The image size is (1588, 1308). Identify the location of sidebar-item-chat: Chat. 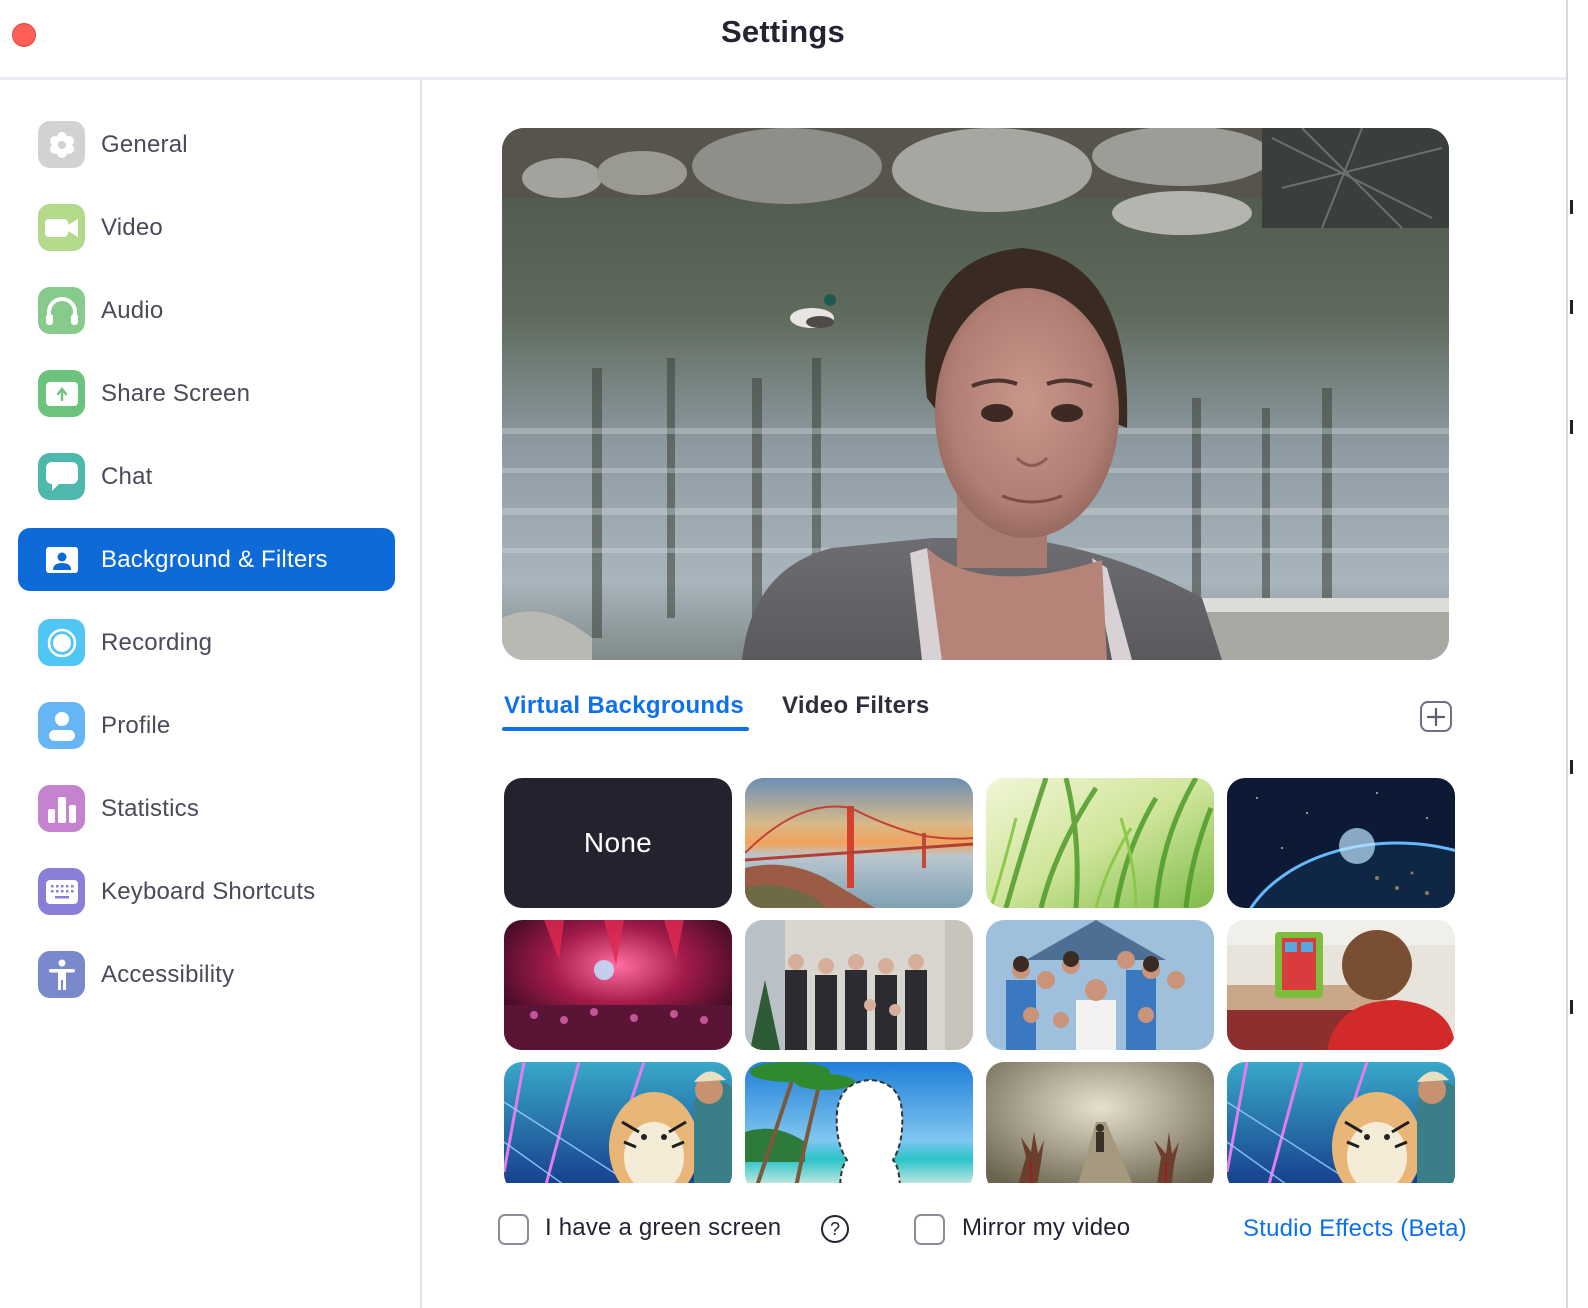
(206, 476).